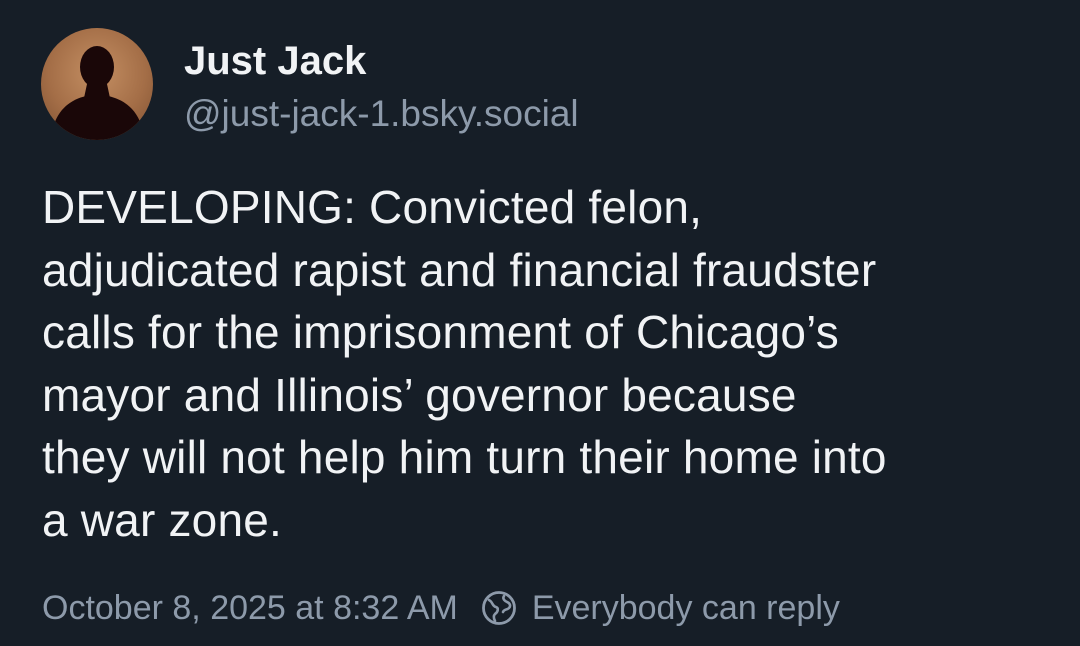 The width and height of the screenshot is (1080, 646). I want to click on person-silhouette-icon, so click(97, 84).